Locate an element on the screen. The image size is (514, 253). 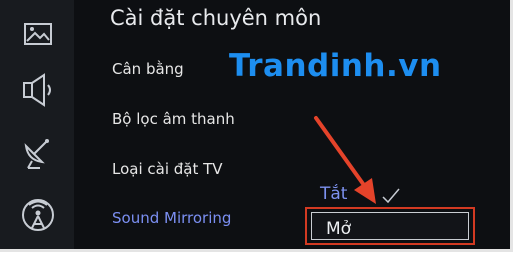
satellite-icon is located at coordinates (38, 152).